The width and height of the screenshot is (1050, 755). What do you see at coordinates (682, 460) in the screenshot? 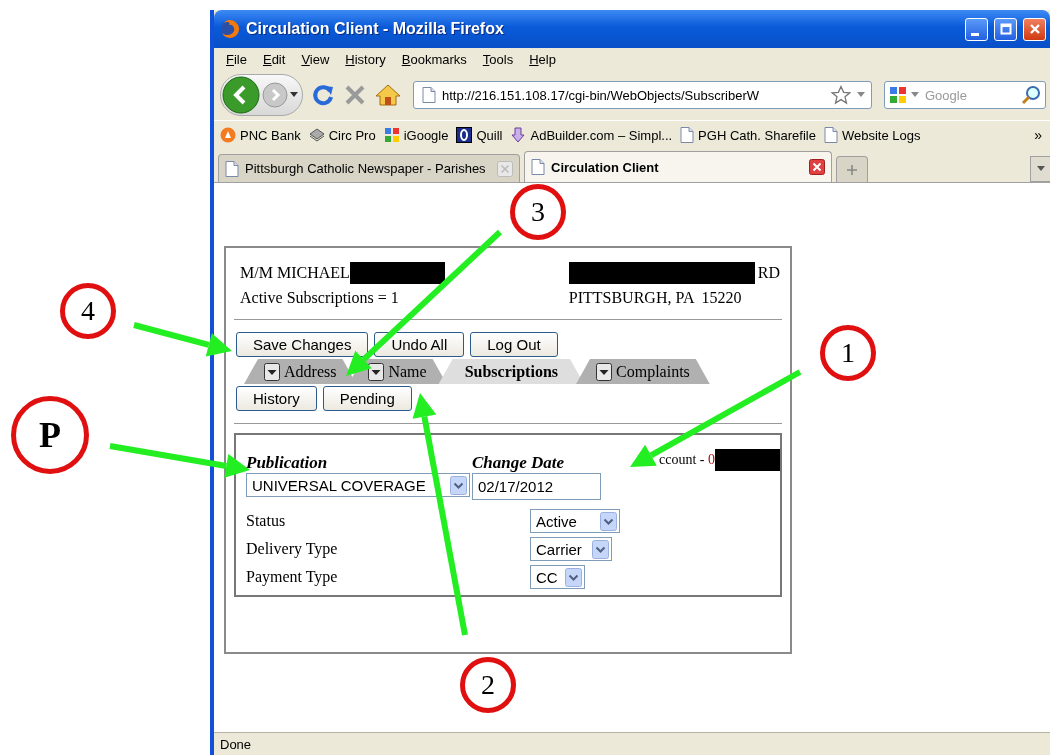
I see `account-label: ccount -` at bounding box center [682, 460].